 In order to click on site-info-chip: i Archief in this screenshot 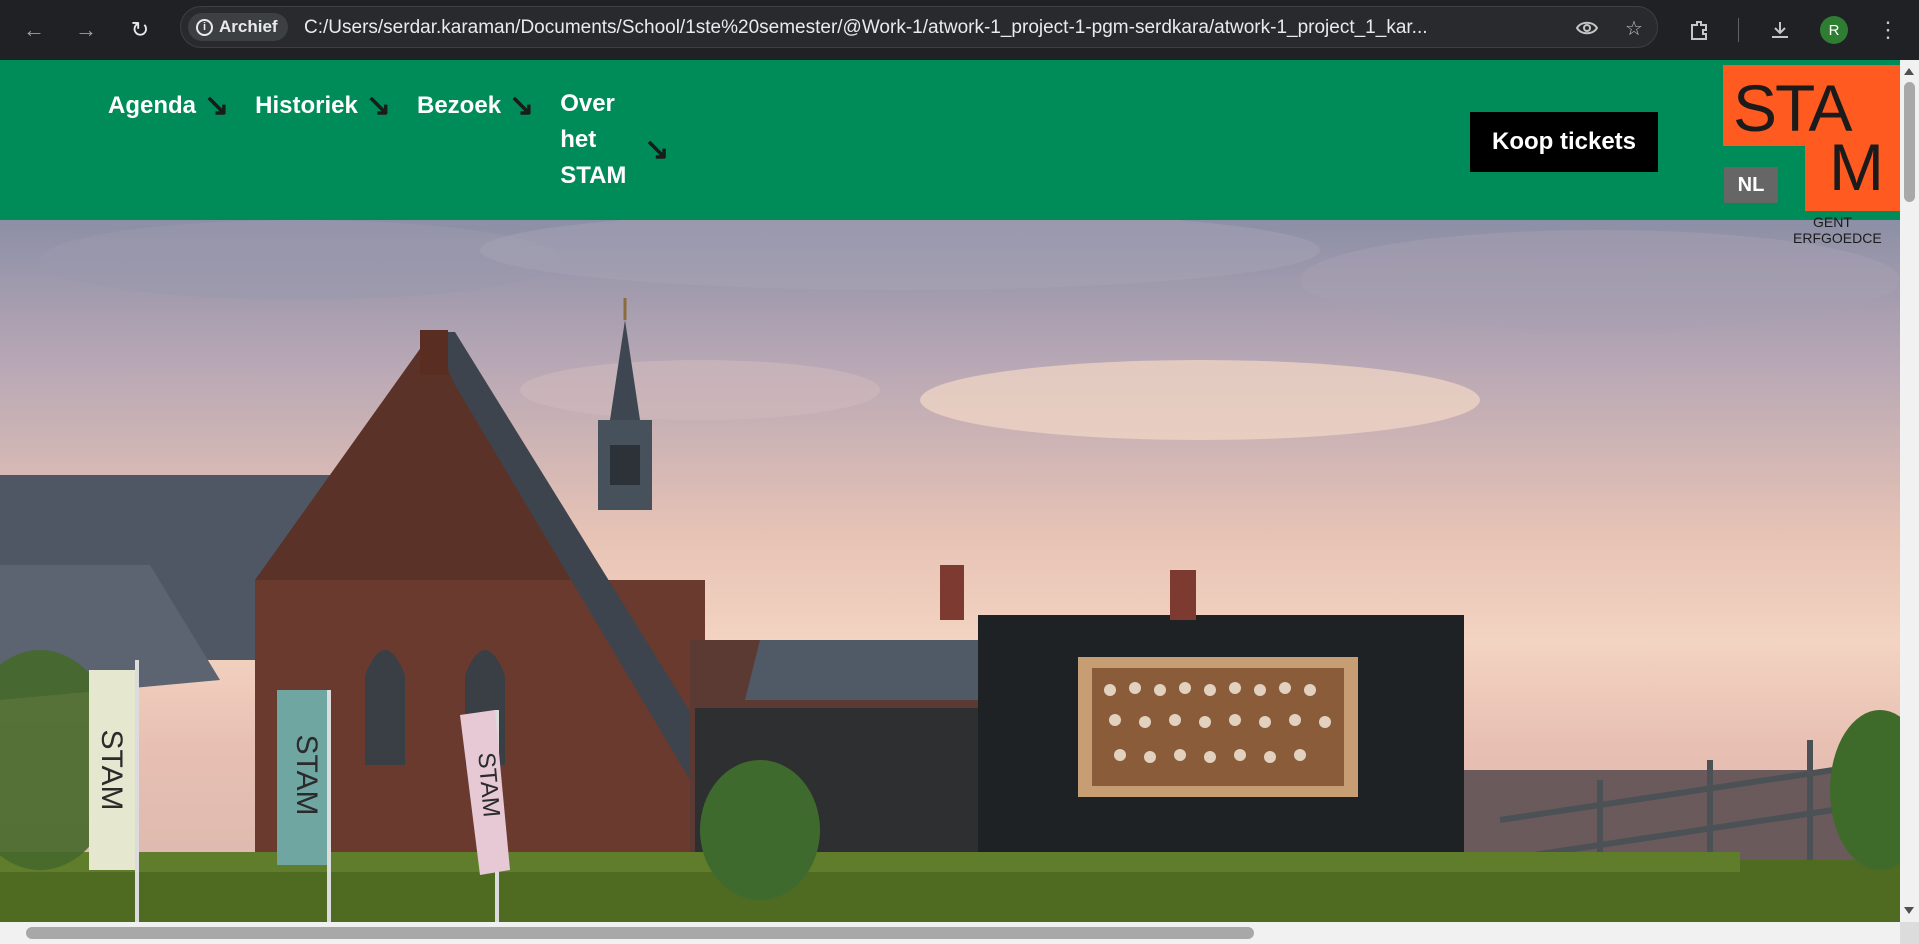, I will do `click(238, 27)`.